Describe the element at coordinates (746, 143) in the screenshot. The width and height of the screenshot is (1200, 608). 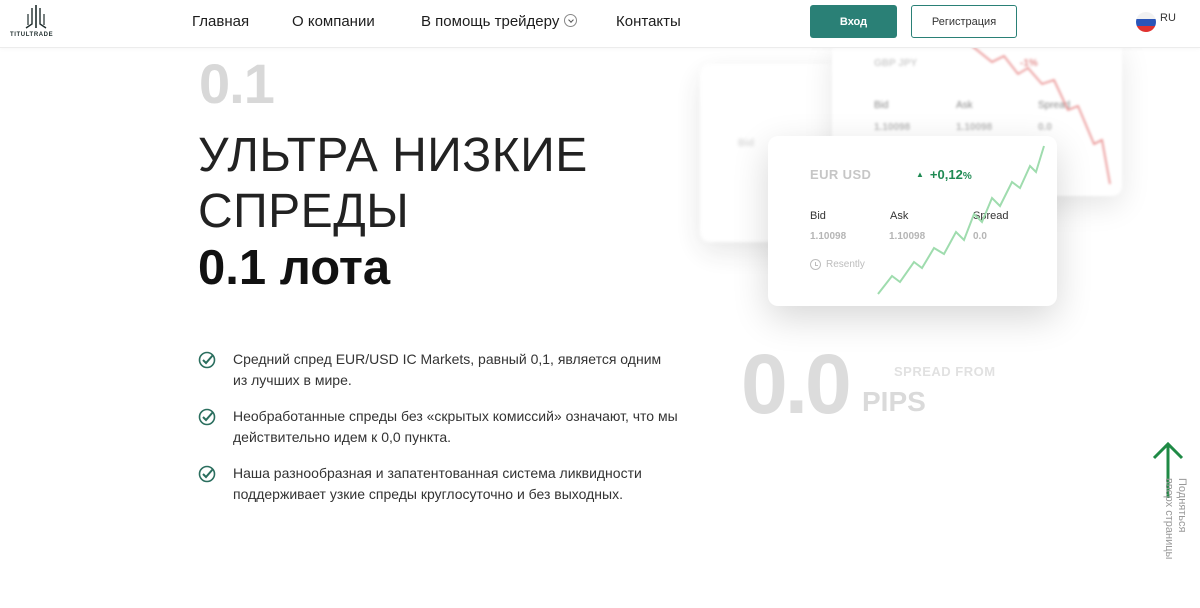
I see `back-left-bid-label: Bid` at that location.